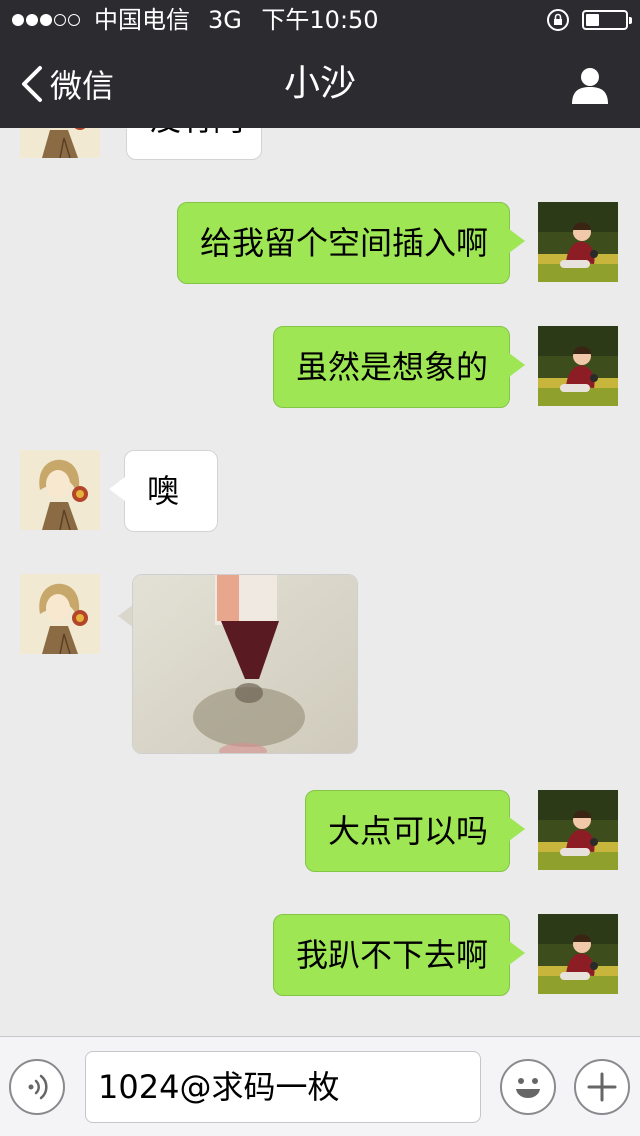 Image resolution: width=640 pixels, height=1136 pixels. I want to click on profile-icon, so click(590, 84).